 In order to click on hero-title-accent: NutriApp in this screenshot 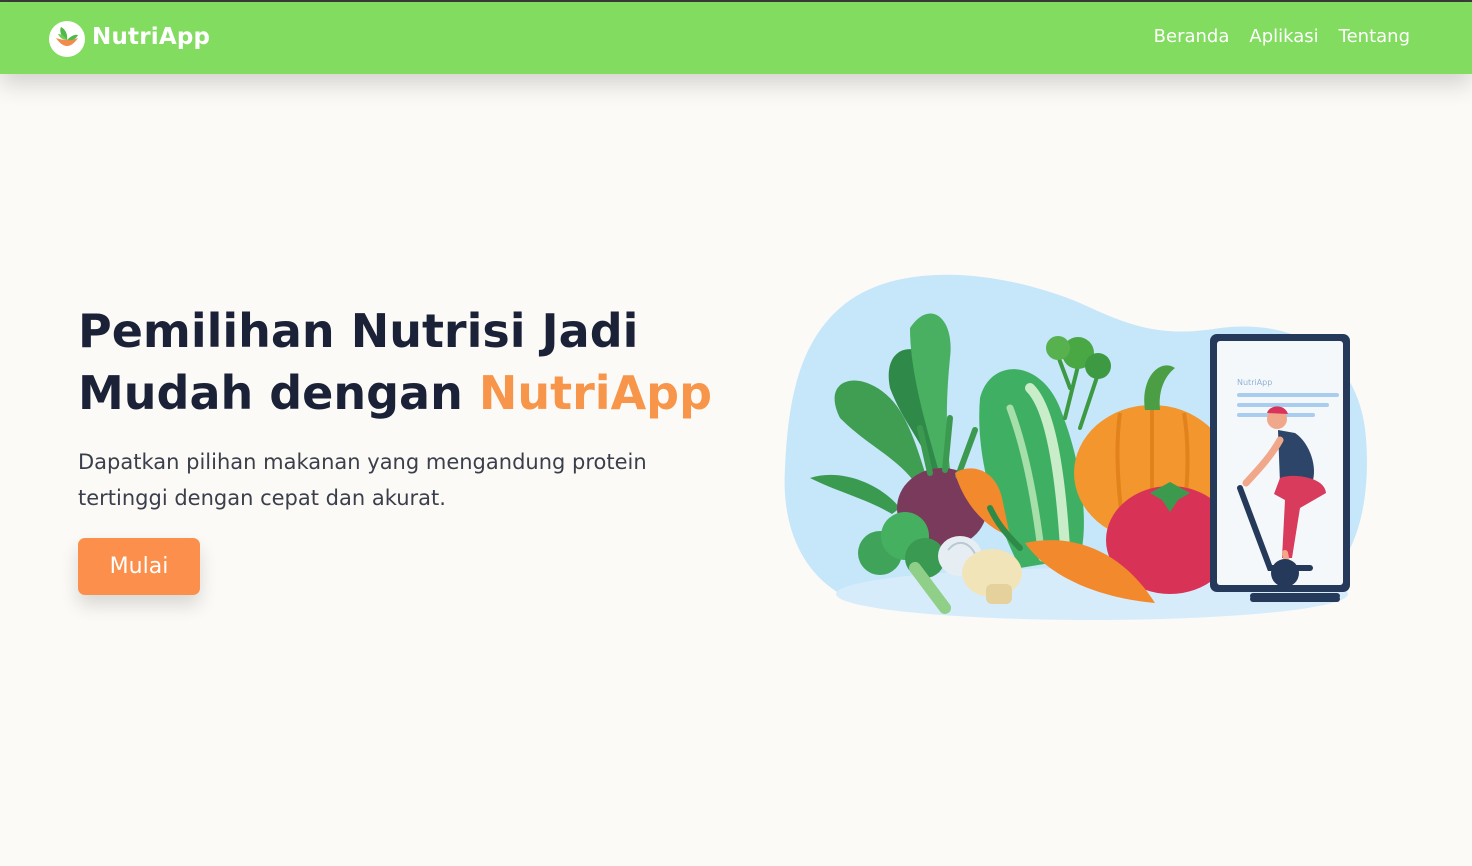, I will do `click(595, 393)`.